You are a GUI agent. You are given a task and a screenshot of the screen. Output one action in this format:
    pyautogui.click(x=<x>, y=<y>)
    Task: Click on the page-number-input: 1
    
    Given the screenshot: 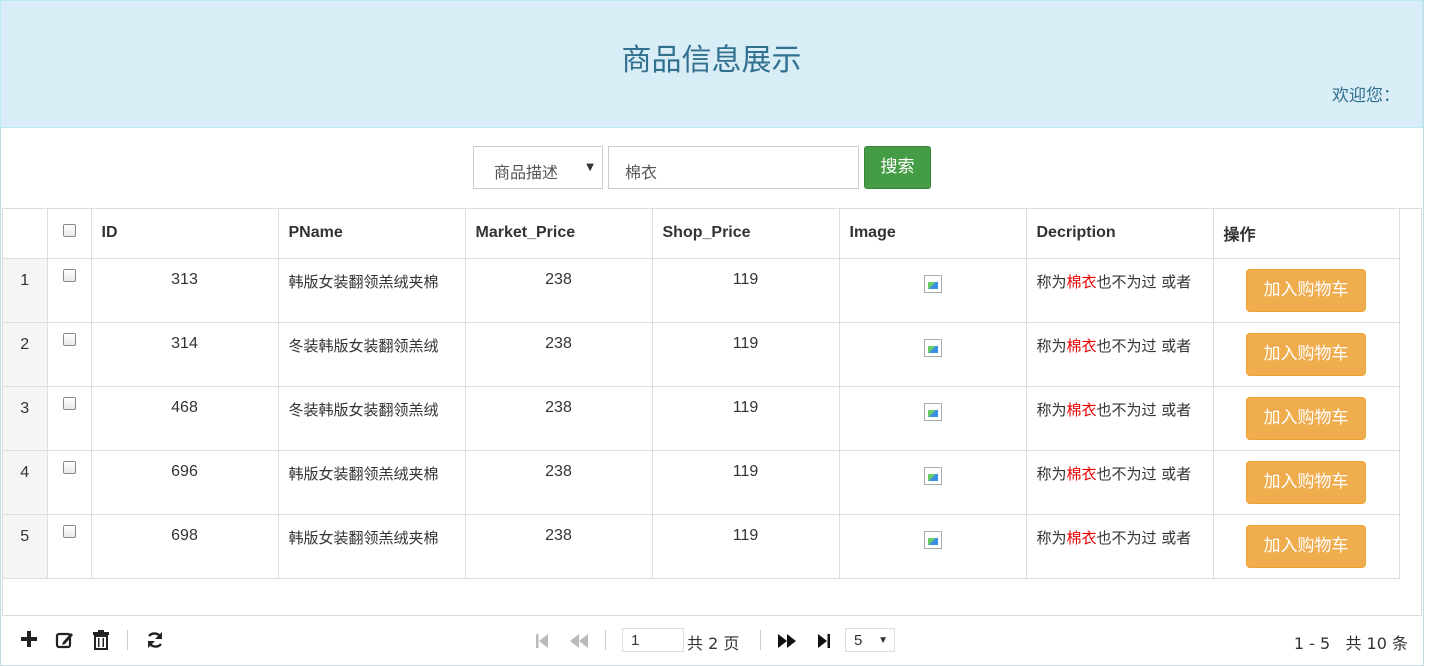 What is the action you would take?
    pyautogui.click(x=653, y=640)
    